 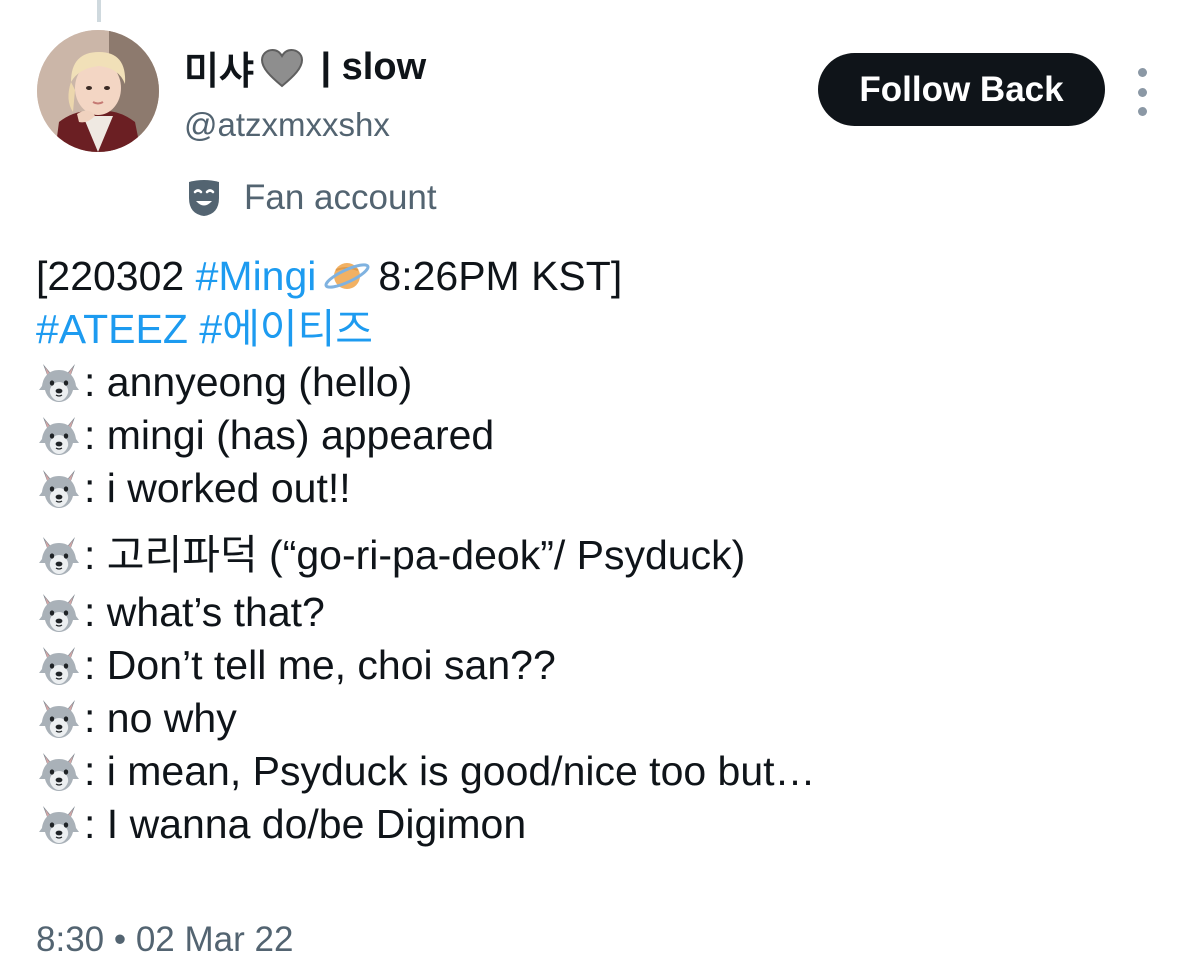 I want to click on dialogue-line: : i worked out!!, so click(x=606, y=488).